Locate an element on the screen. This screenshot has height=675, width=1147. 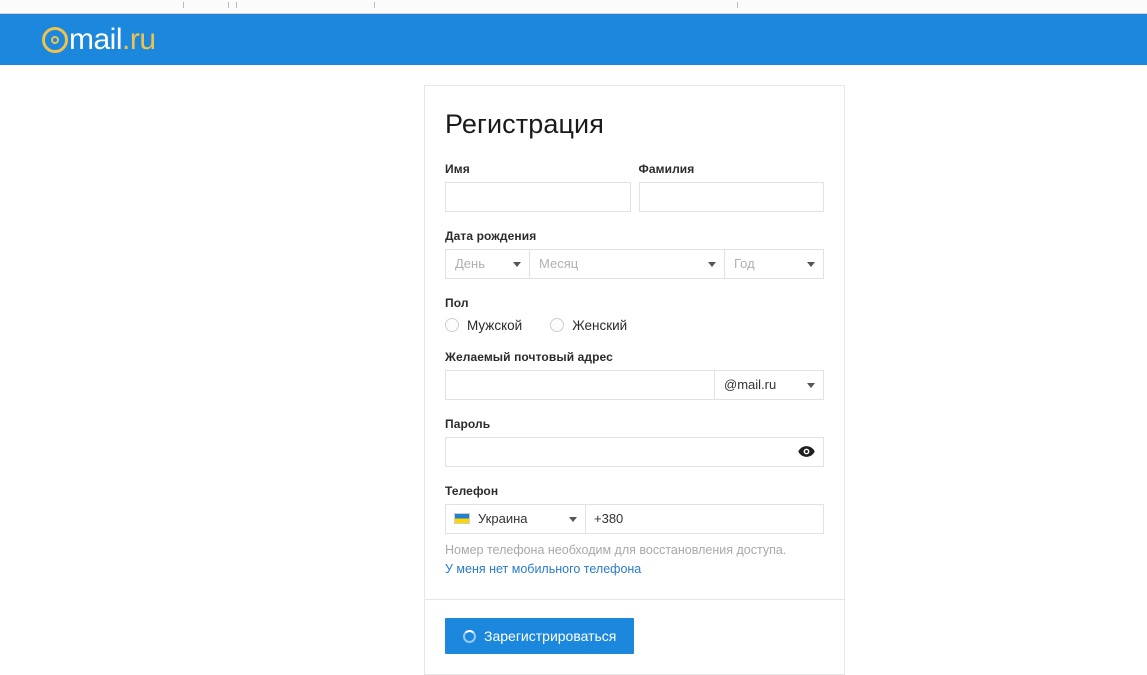
phone-country-value: Украина is located at coordinates (503, 519).